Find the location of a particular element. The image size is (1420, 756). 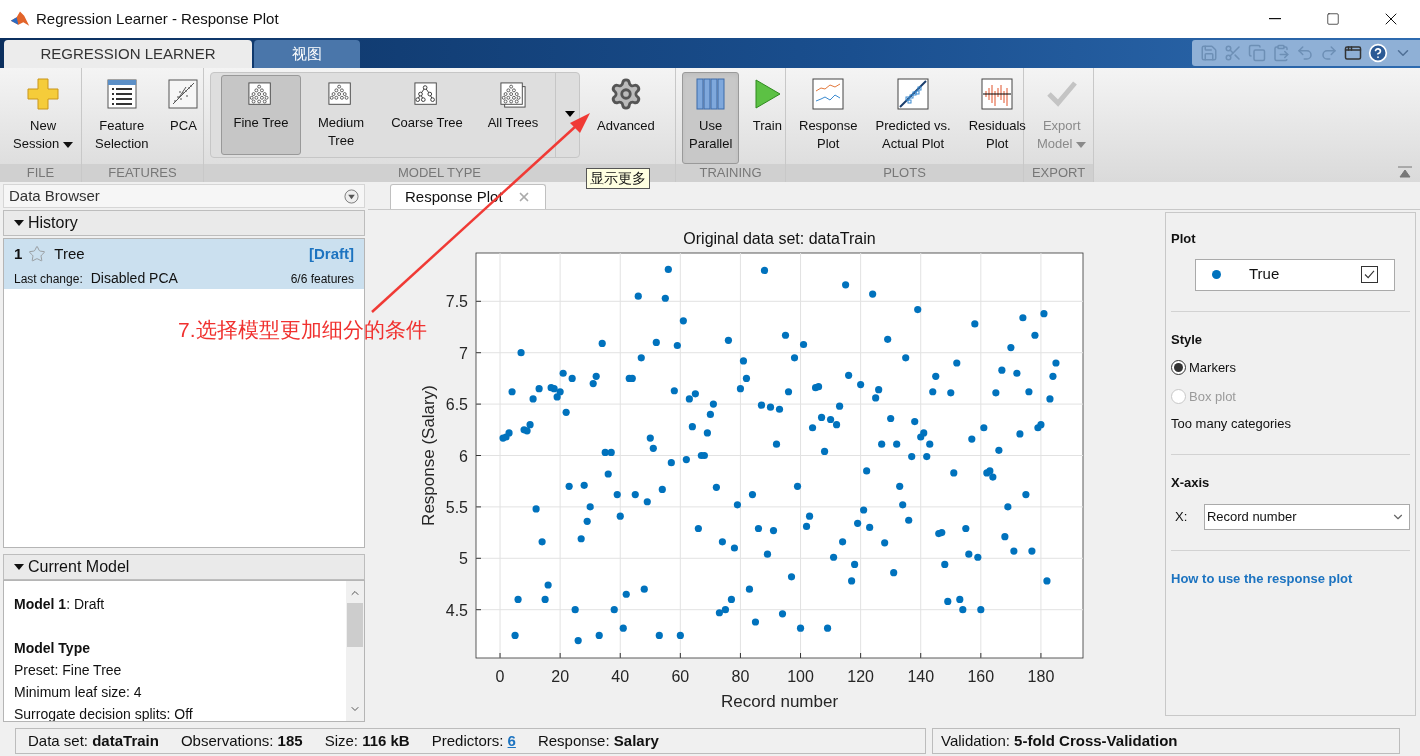

ribbon-group-label: TRAINING is located at coordinates (730, 173).